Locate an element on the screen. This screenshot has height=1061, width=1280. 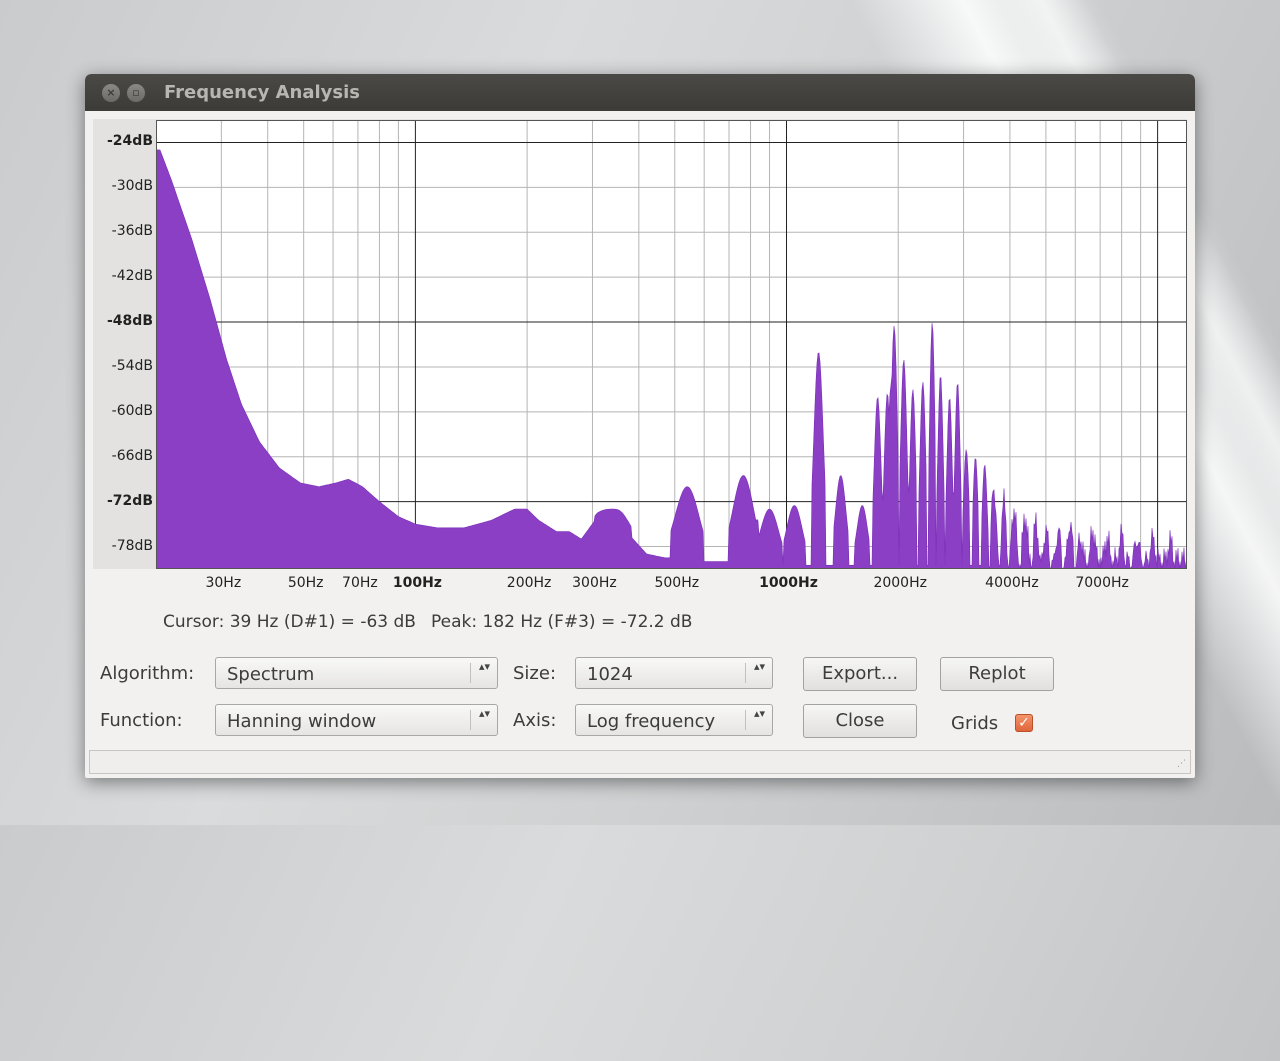
size-combo: 1024 ▴▾ is located at coordinates (674, 673).